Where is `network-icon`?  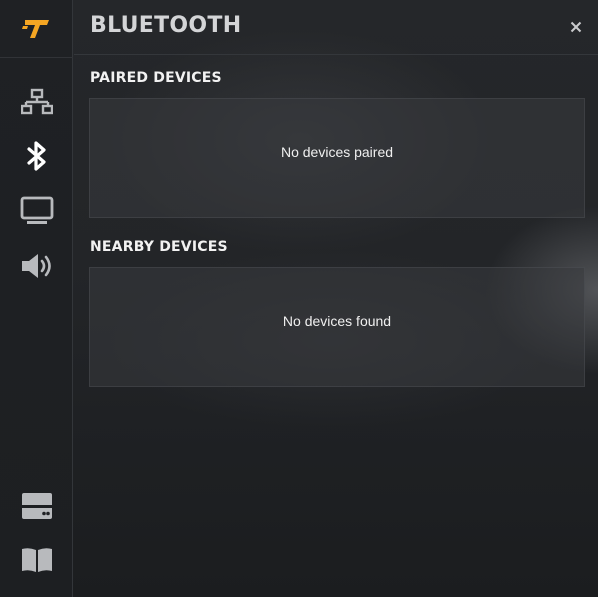
network-icon is located at coordinates (36, 101).